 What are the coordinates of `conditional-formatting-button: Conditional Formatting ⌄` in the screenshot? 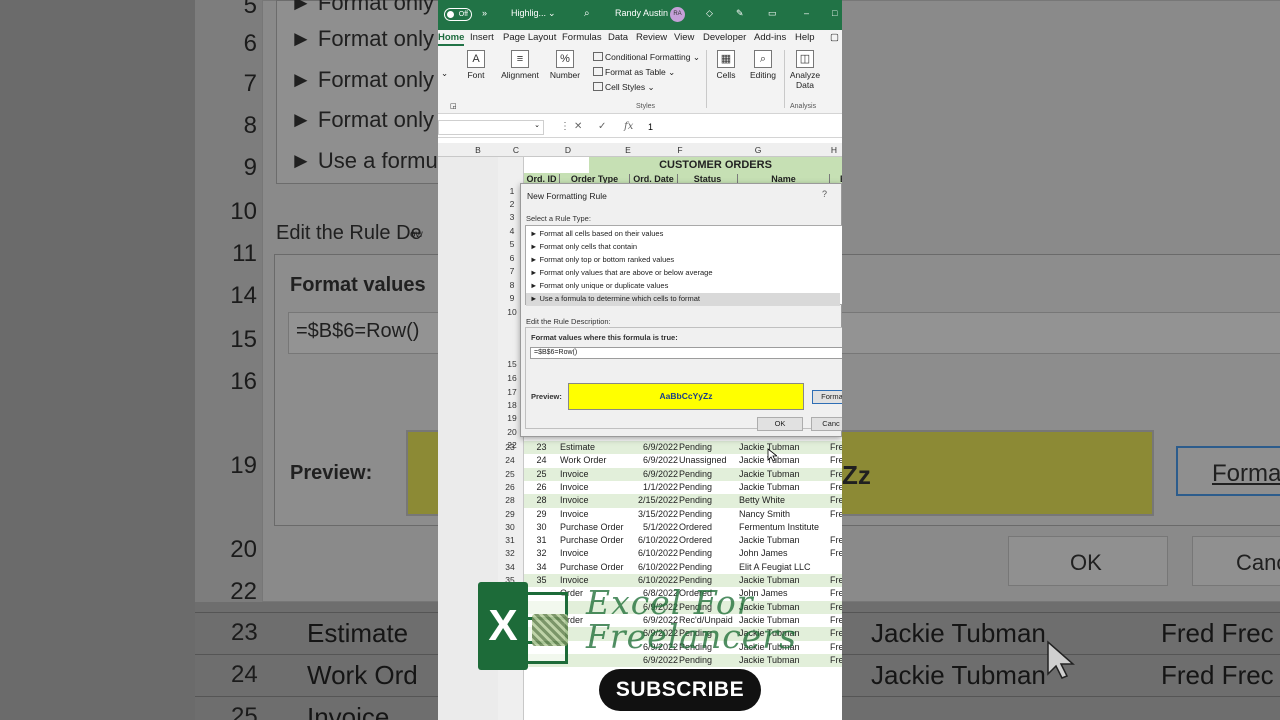 It's located at (646, 57).